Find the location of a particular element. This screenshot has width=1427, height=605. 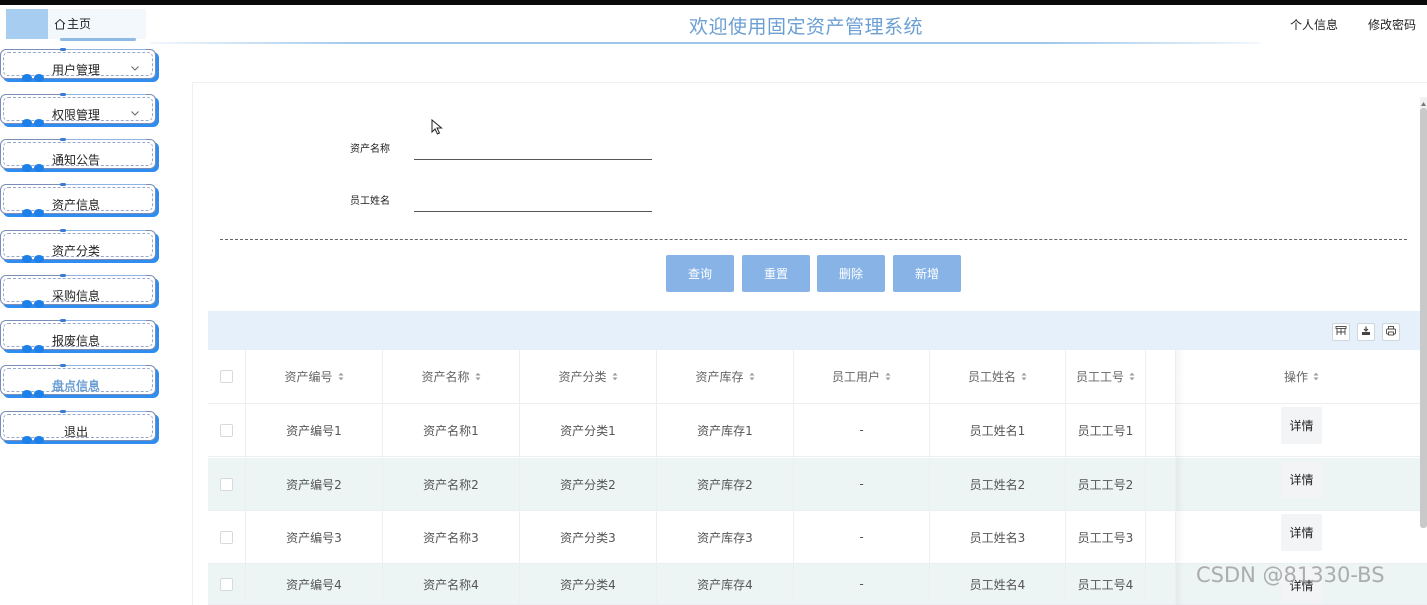

table-row: 资产编号3 资产名称3 资产分类3 资产库存3 - 员工姓名3 员工工号3 详情 is located at coordinates (817, 537).